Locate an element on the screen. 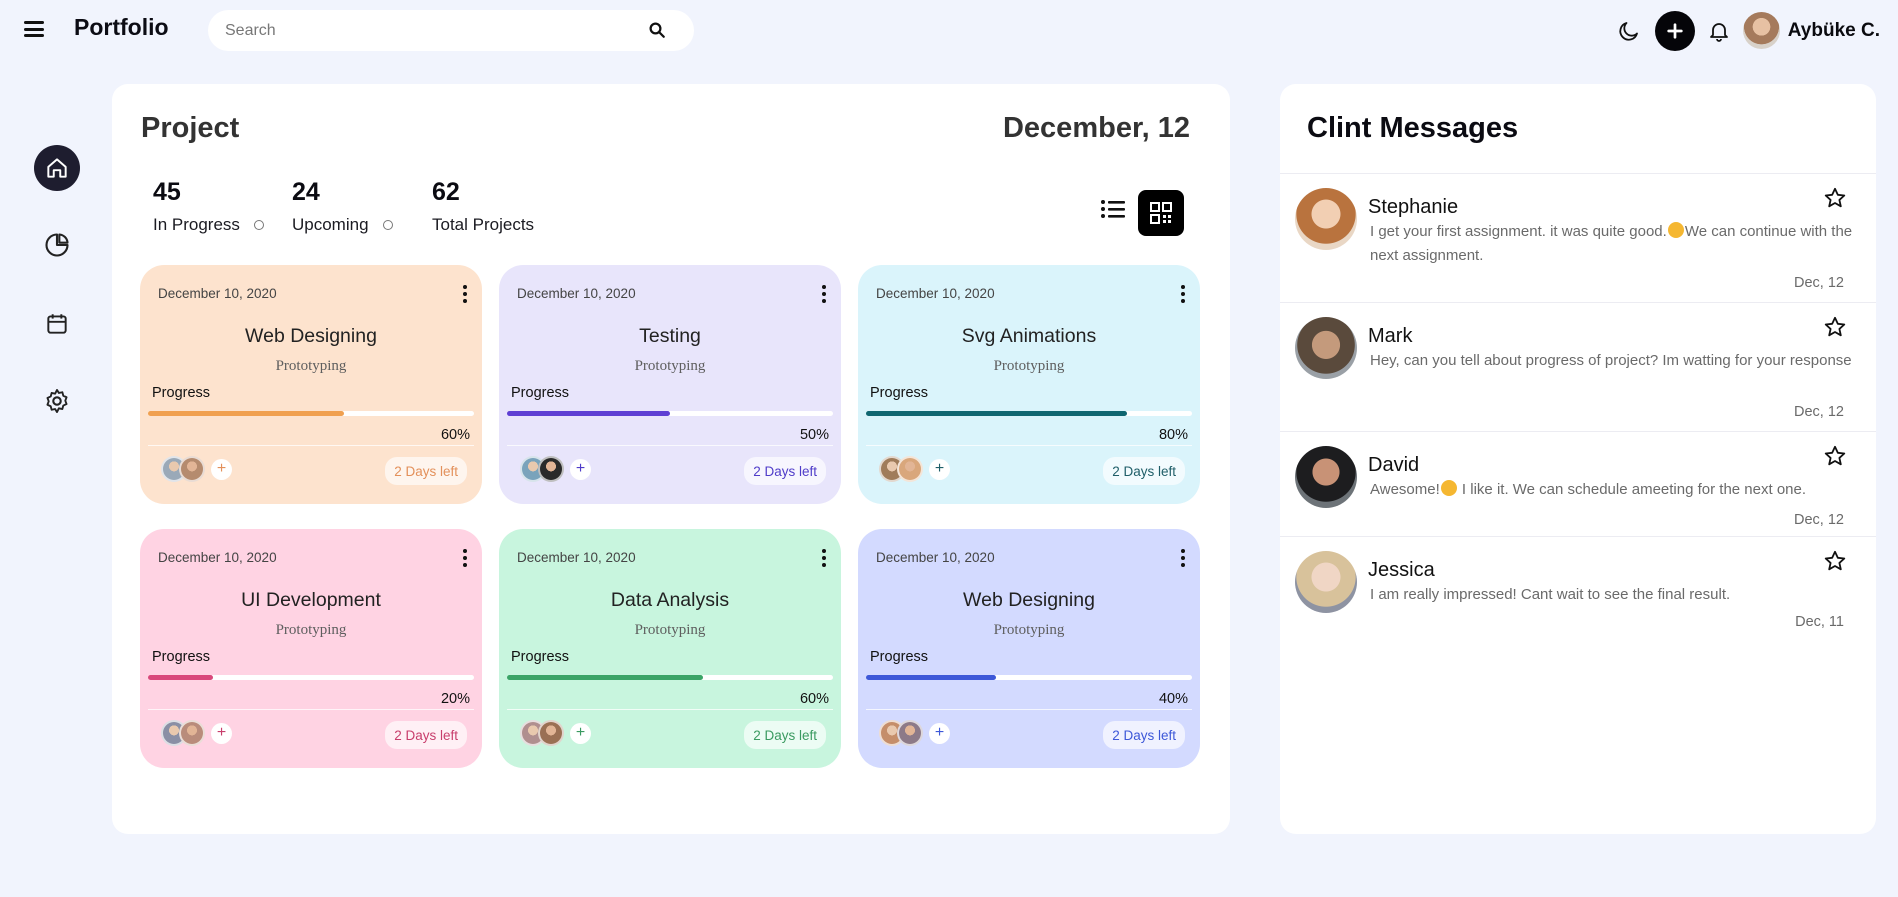 The height and width of the screenshot is (897, 1898). add-button is located at coordinates (1674, 30).